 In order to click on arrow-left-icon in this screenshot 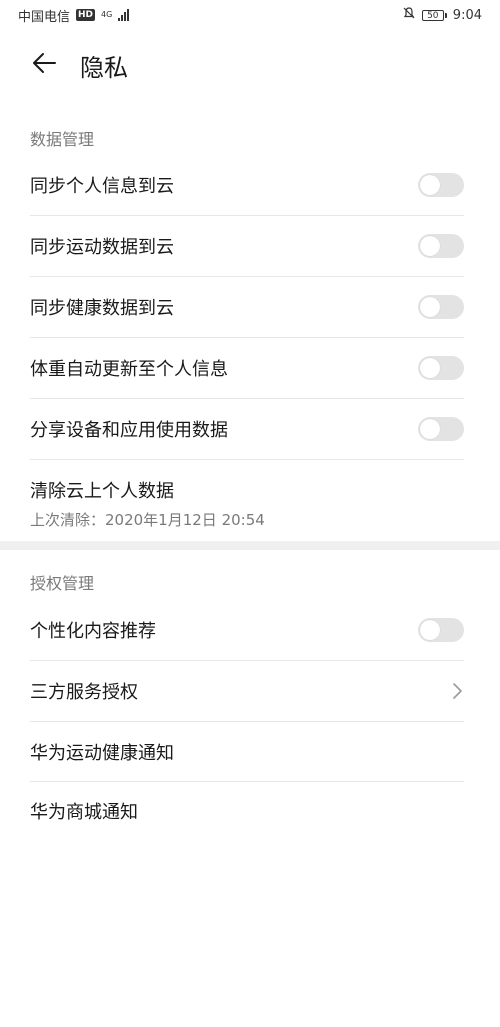, I will do `click(45, 65)`.